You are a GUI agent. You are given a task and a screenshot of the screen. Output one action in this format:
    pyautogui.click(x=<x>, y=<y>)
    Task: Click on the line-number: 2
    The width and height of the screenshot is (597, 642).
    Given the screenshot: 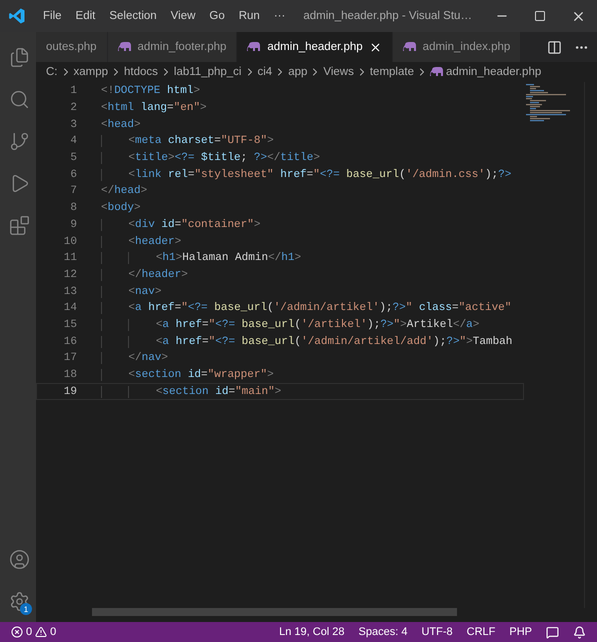 What is the action you would take?
    pyautogui.click(x=73, y=108)
    